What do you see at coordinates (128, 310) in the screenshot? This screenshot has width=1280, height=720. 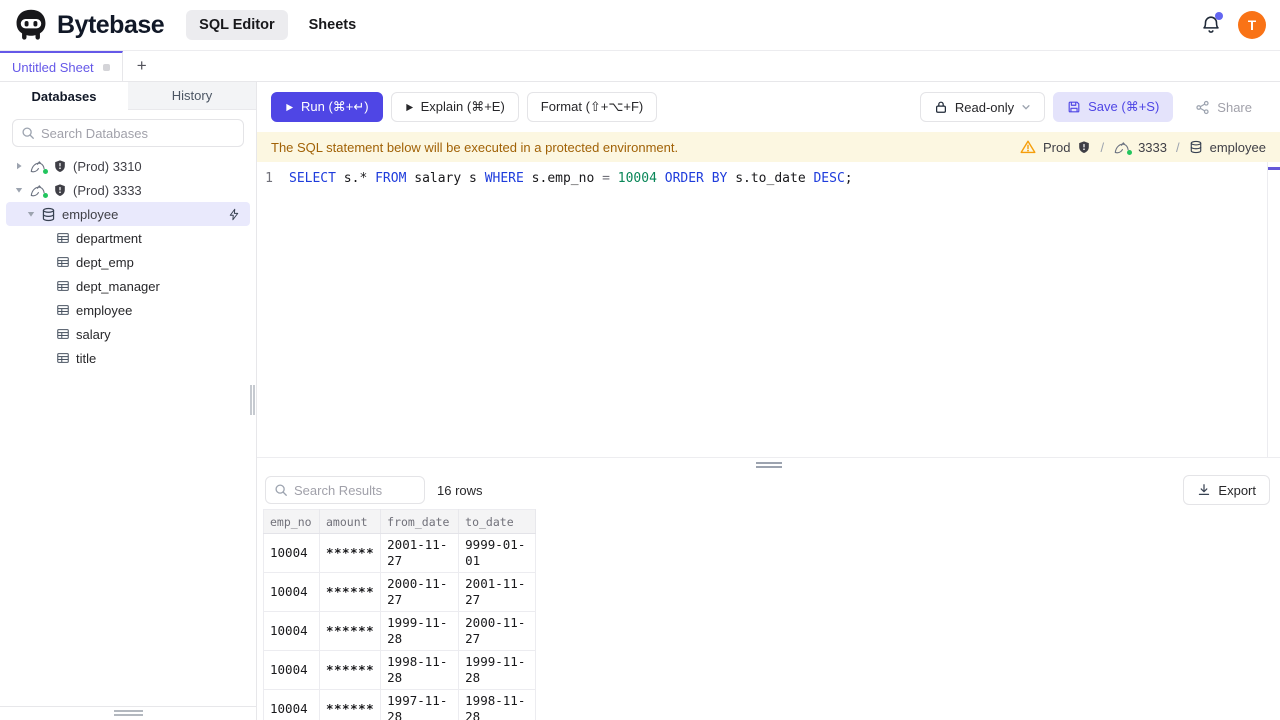 I see `table-item: employee` at bounding box center [128, 310].